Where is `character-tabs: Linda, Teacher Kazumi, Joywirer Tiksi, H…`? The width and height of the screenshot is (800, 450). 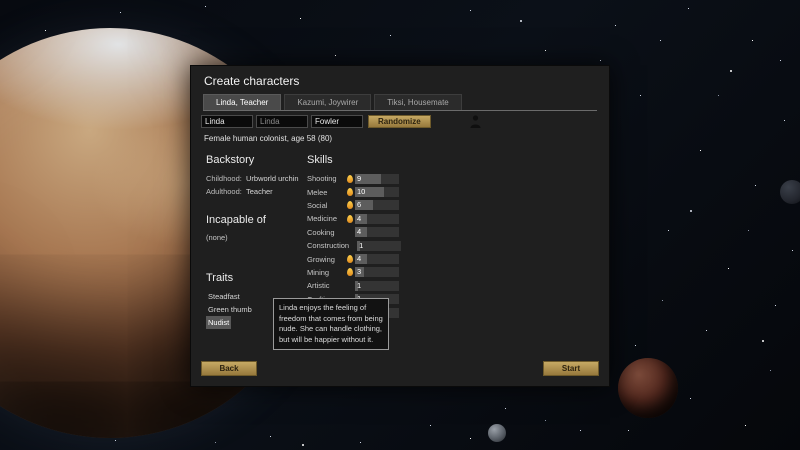
character-tabs: Linda, Teacher Kazumi, Joywirer Tiksi, H… is located at coordinates (400, 102).